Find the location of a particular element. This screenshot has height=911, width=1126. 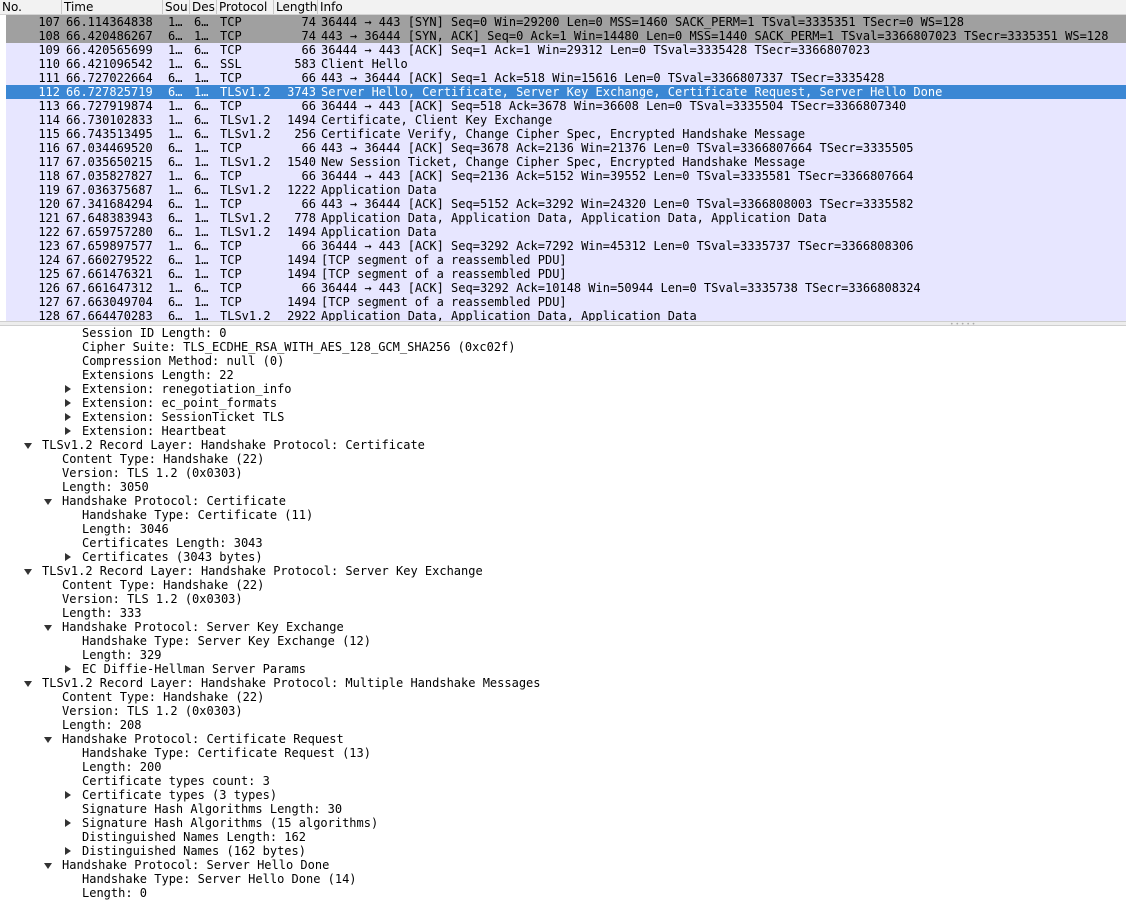

tree-field: Length: 200 is located at coordinates (563, 767).